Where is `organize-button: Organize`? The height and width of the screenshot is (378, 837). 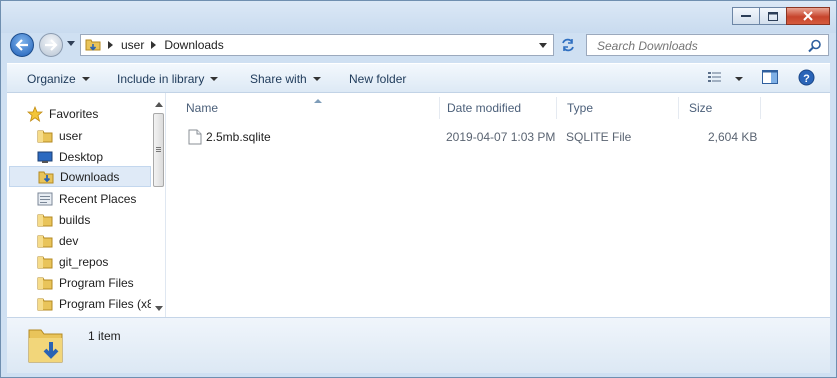
organize-button: Organize is located at coordinates (58, 78).